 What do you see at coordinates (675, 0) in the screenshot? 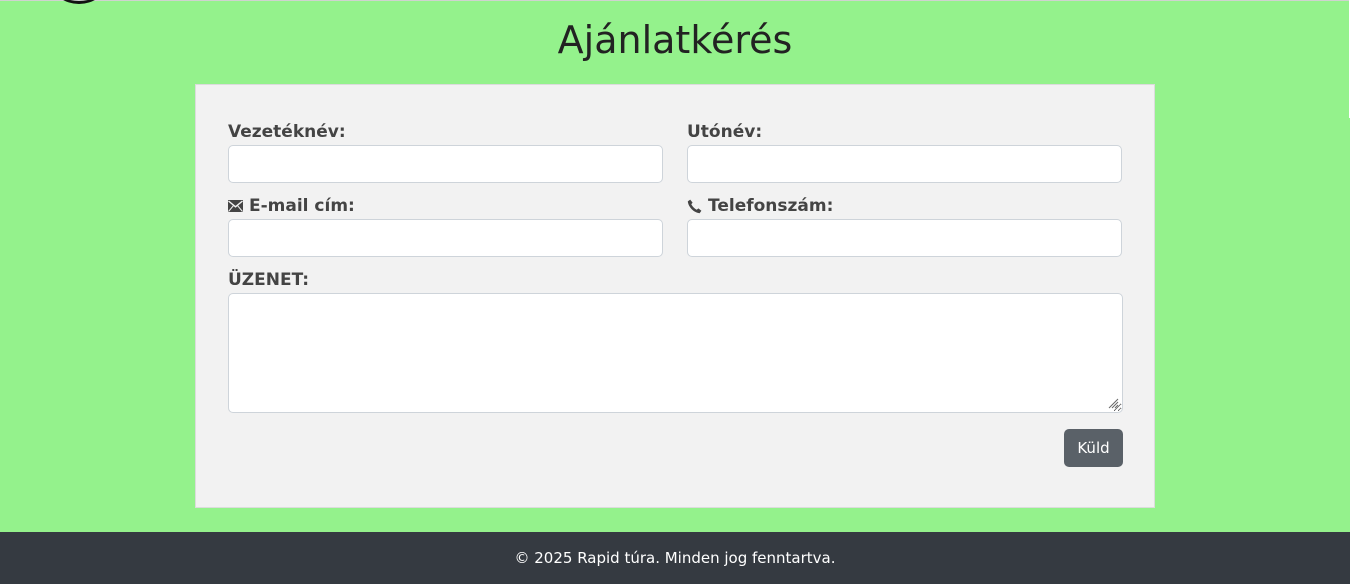
I see `top-divider` at bounding box center [675, 0].